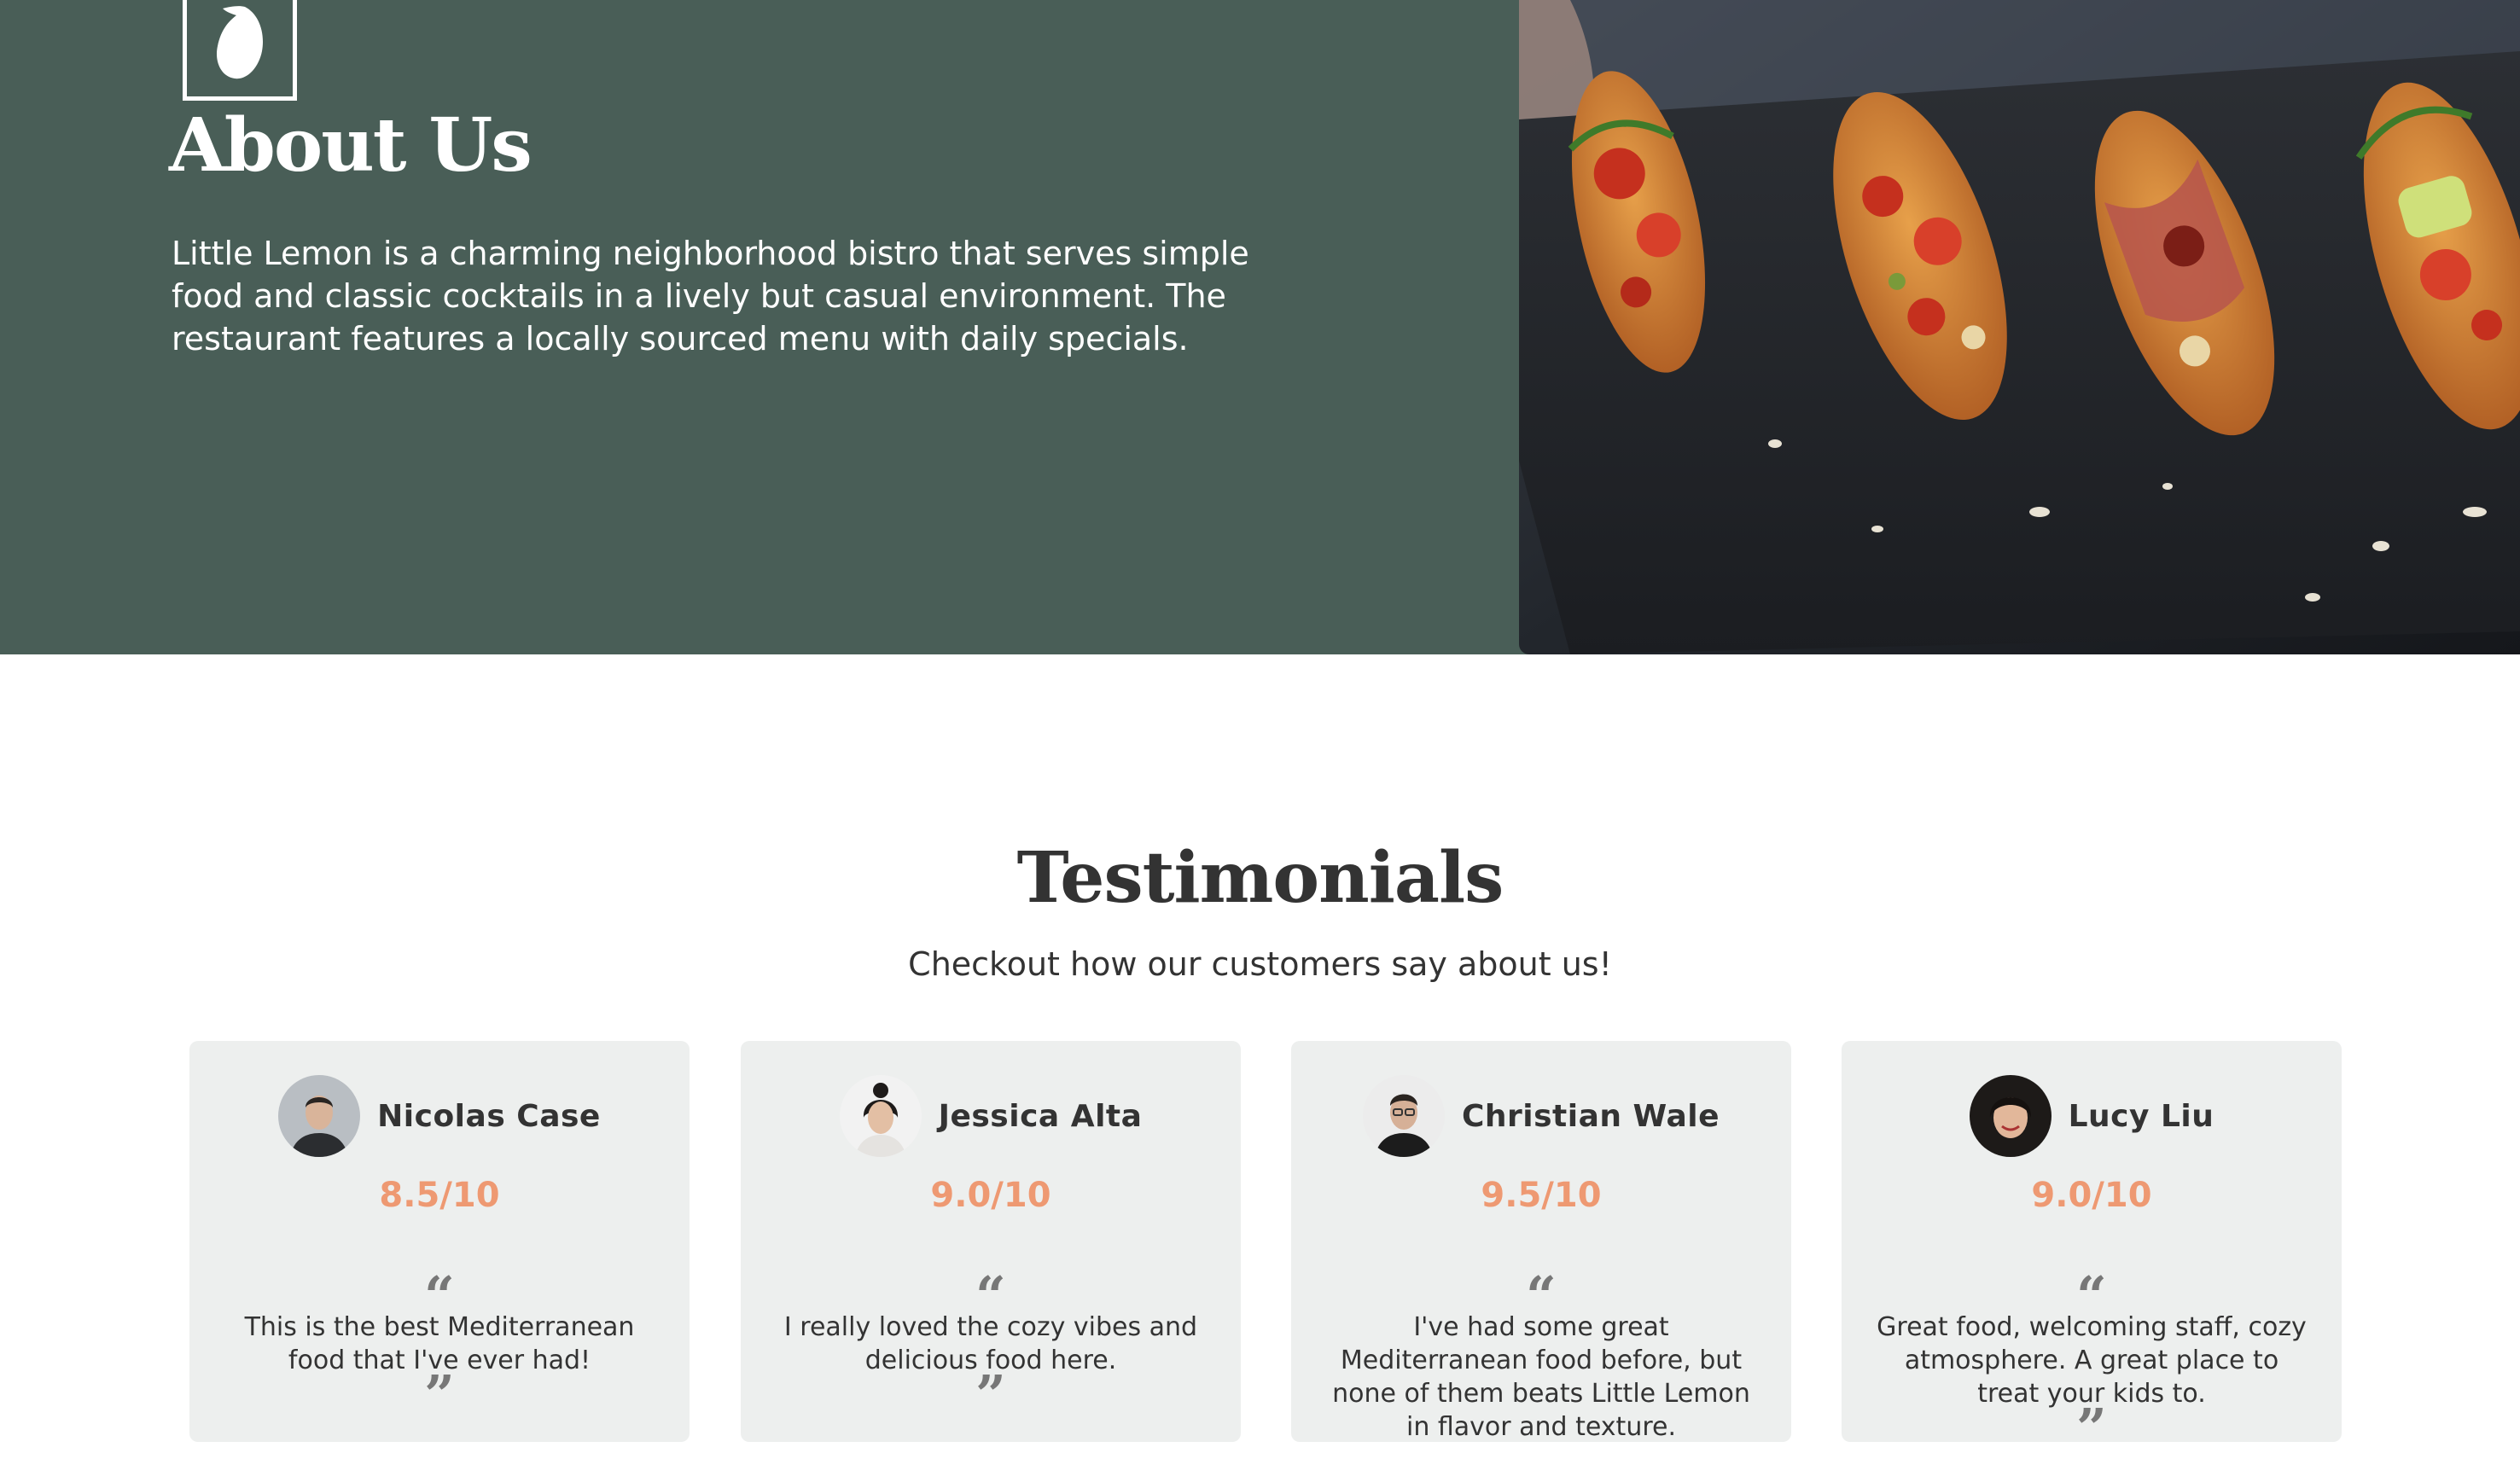  Describe the element at coordinates (1040, 1116) in the screenshot. I see `reviewer-name: Jessica Alta` at that location.